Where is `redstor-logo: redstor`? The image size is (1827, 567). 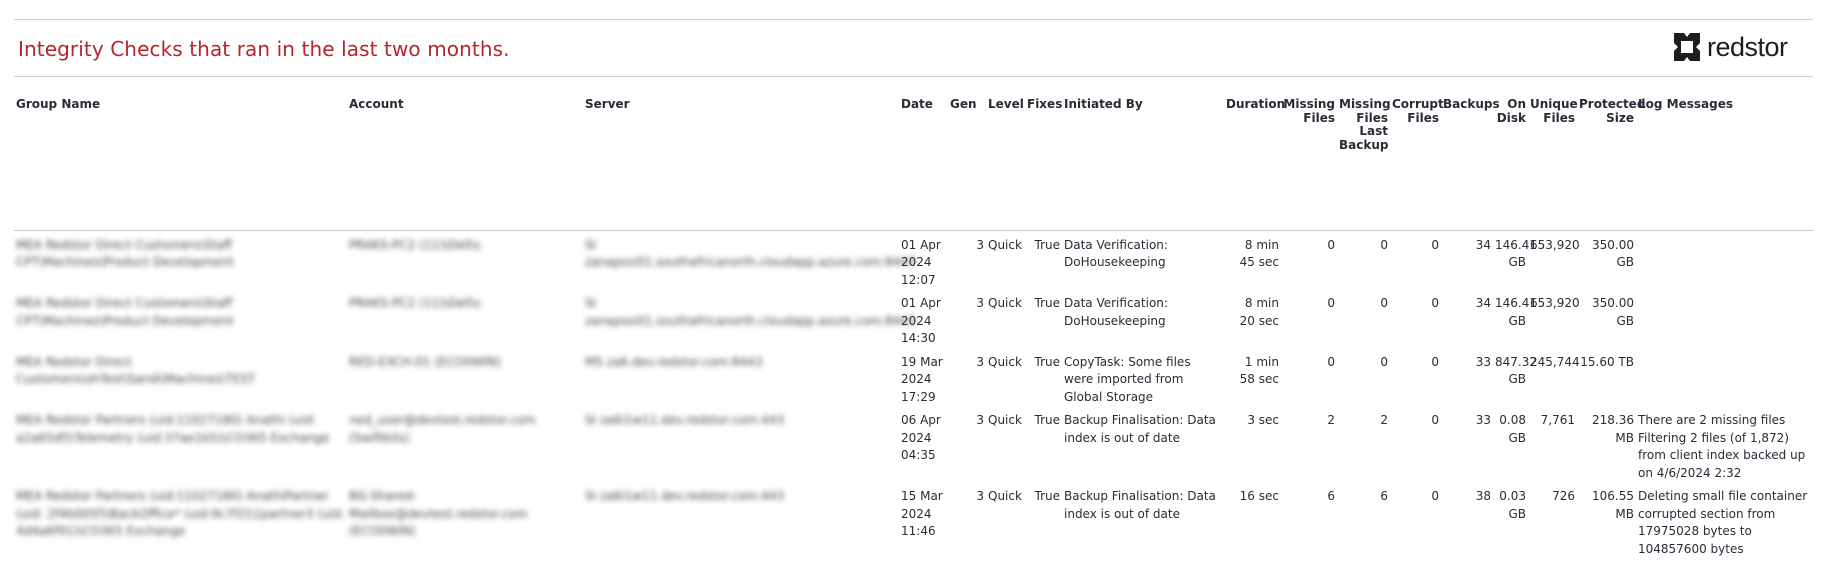 redstor-logo: redstor is located at coordinates (1729, 47).